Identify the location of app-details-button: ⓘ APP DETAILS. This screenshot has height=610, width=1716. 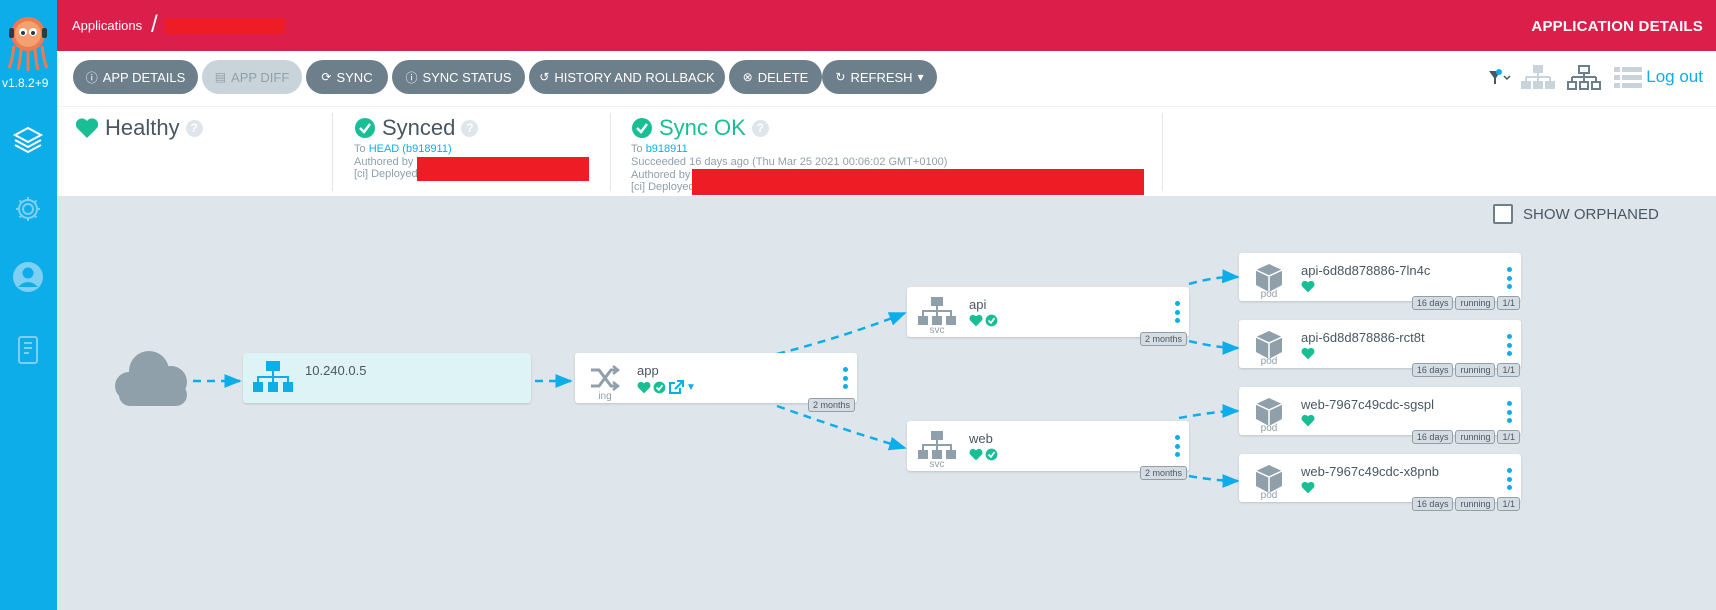
(135, 77).